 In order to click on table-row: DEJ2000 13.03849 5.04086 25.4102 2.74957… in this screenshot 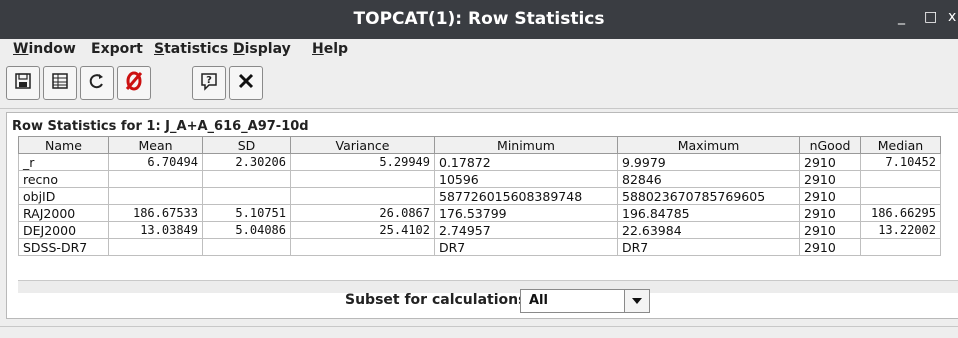, I will do `click(479, 230)`.